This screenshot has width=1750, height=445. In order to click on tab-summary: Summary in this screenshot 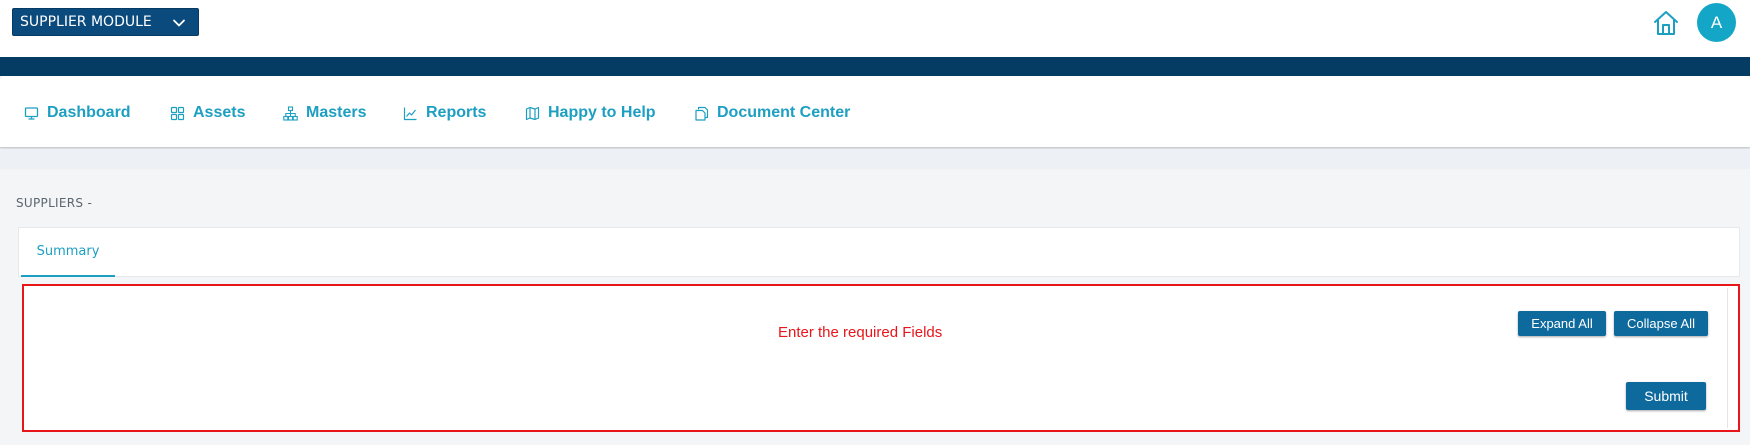, I will do `click(68, 252)`.